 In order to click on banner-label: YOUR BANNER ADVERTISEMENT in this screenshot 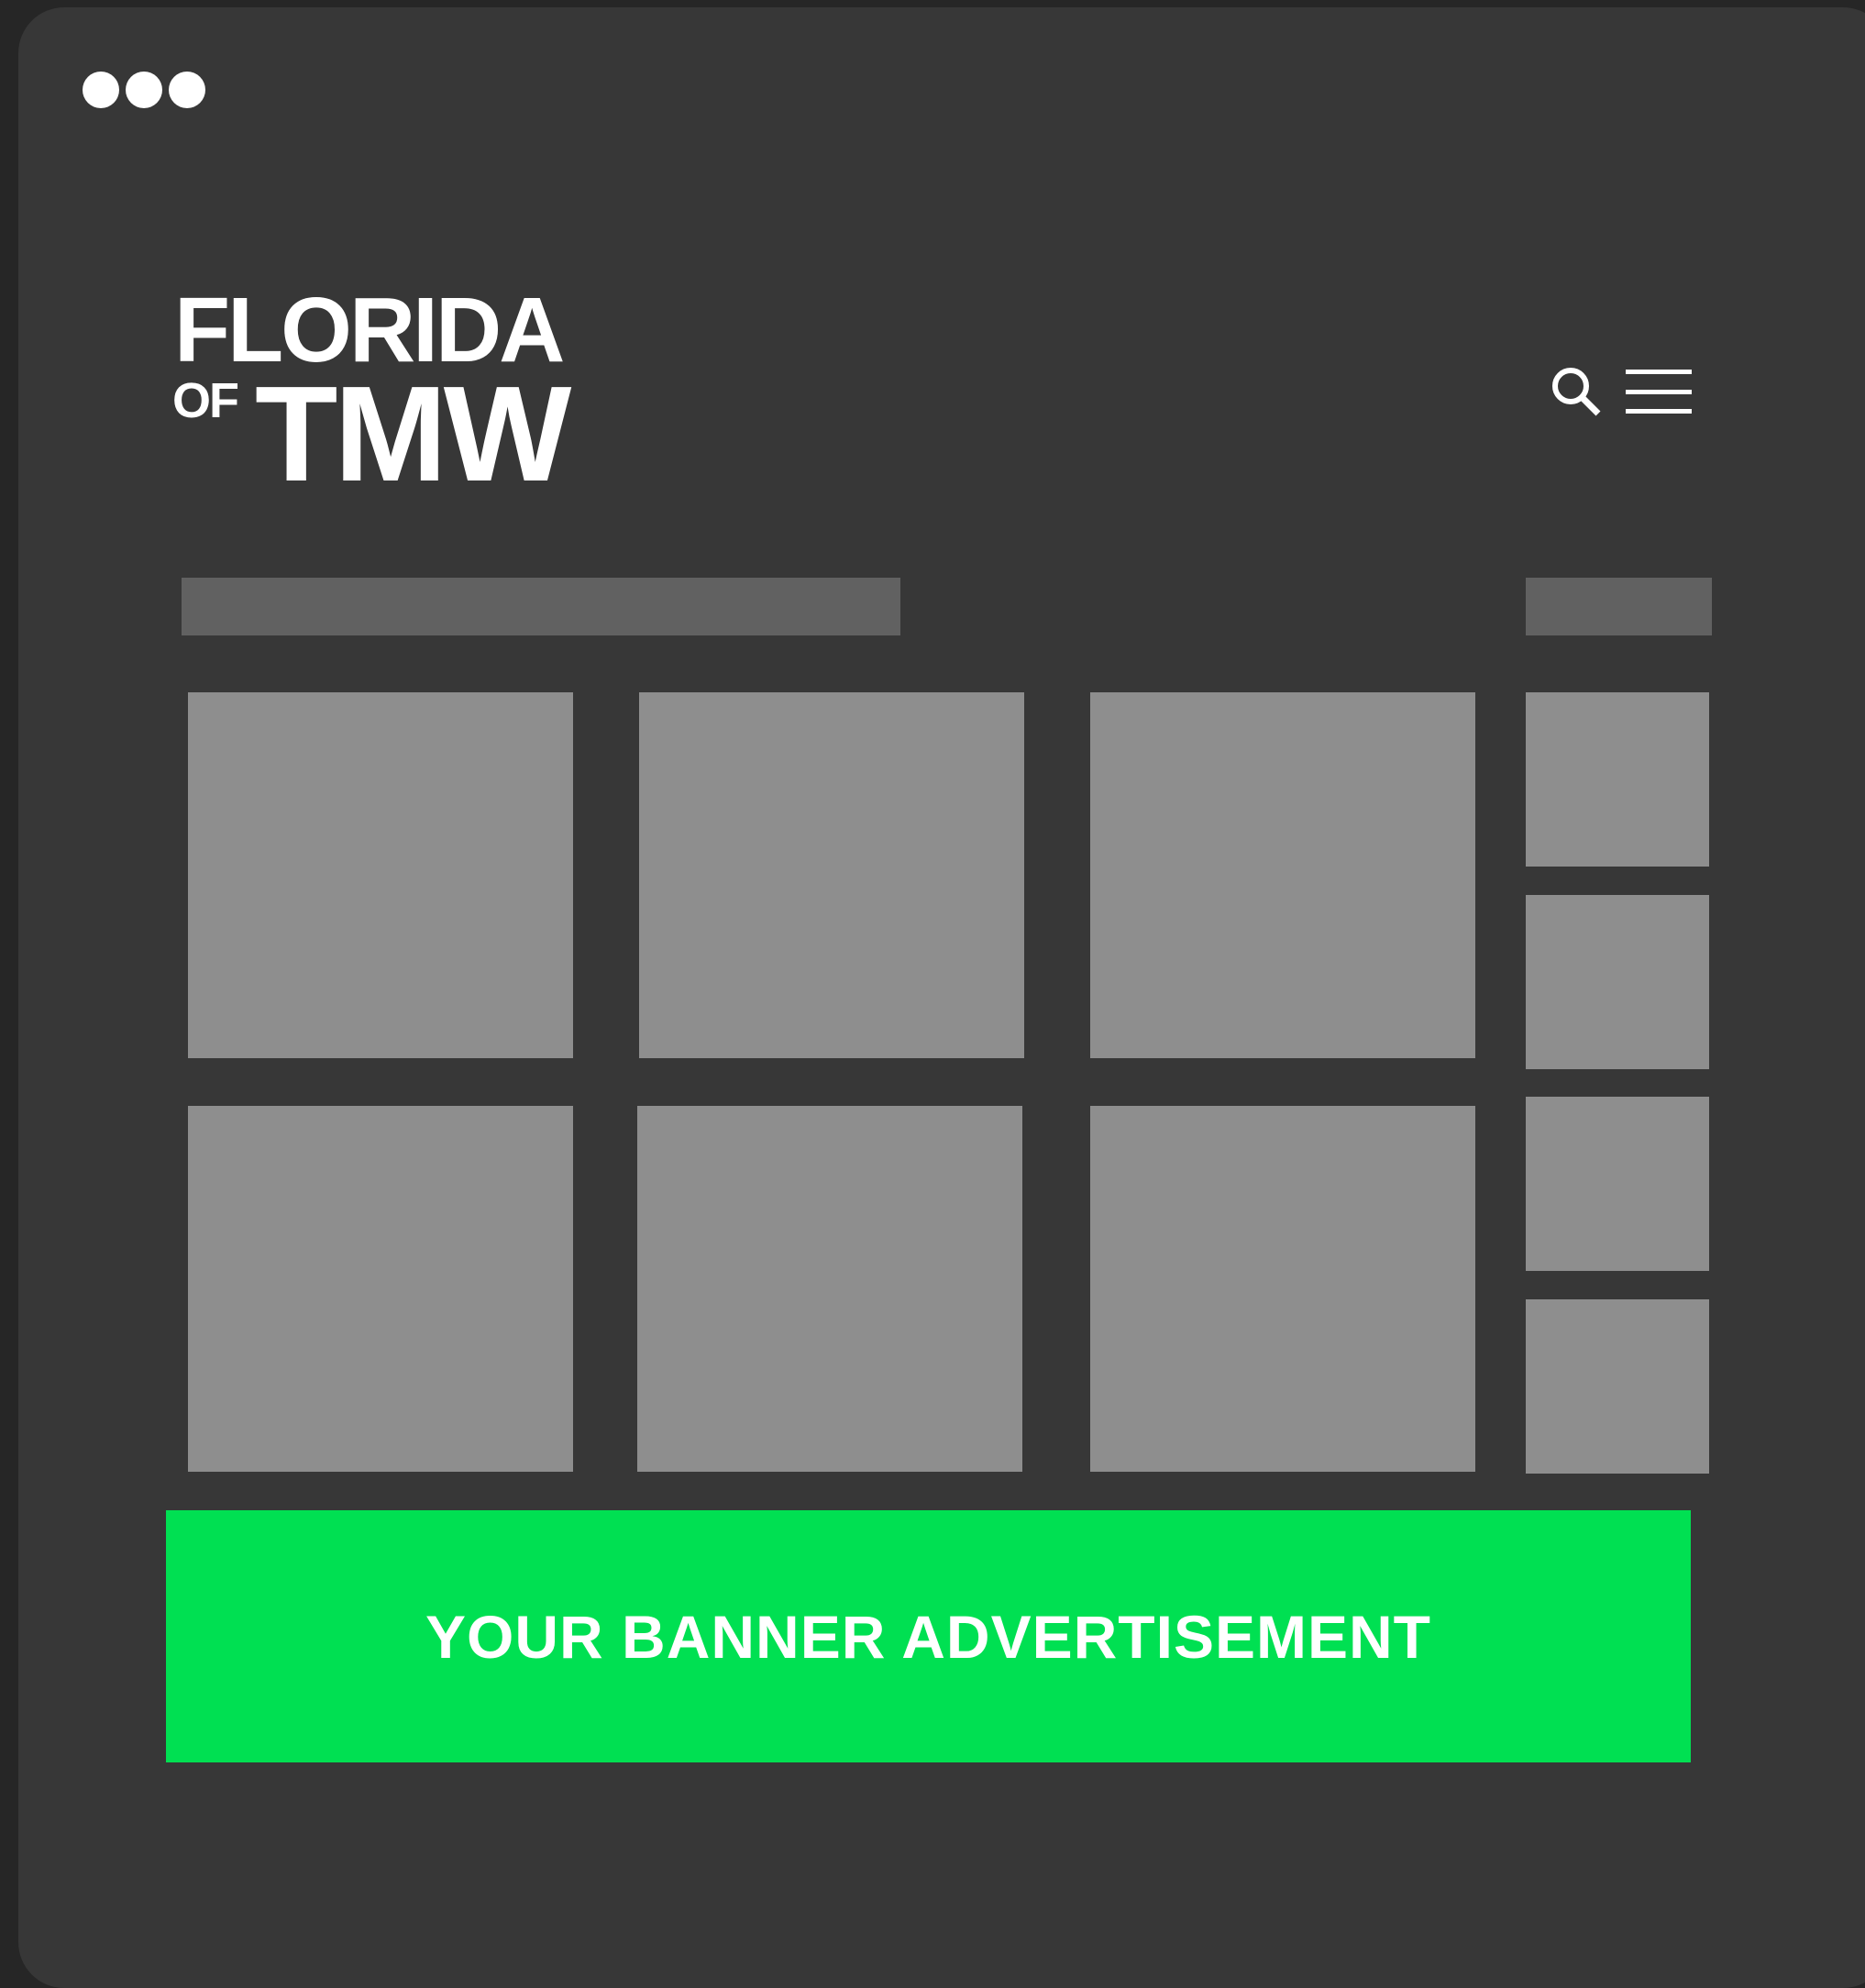, I will do `click(928, 1637)`.